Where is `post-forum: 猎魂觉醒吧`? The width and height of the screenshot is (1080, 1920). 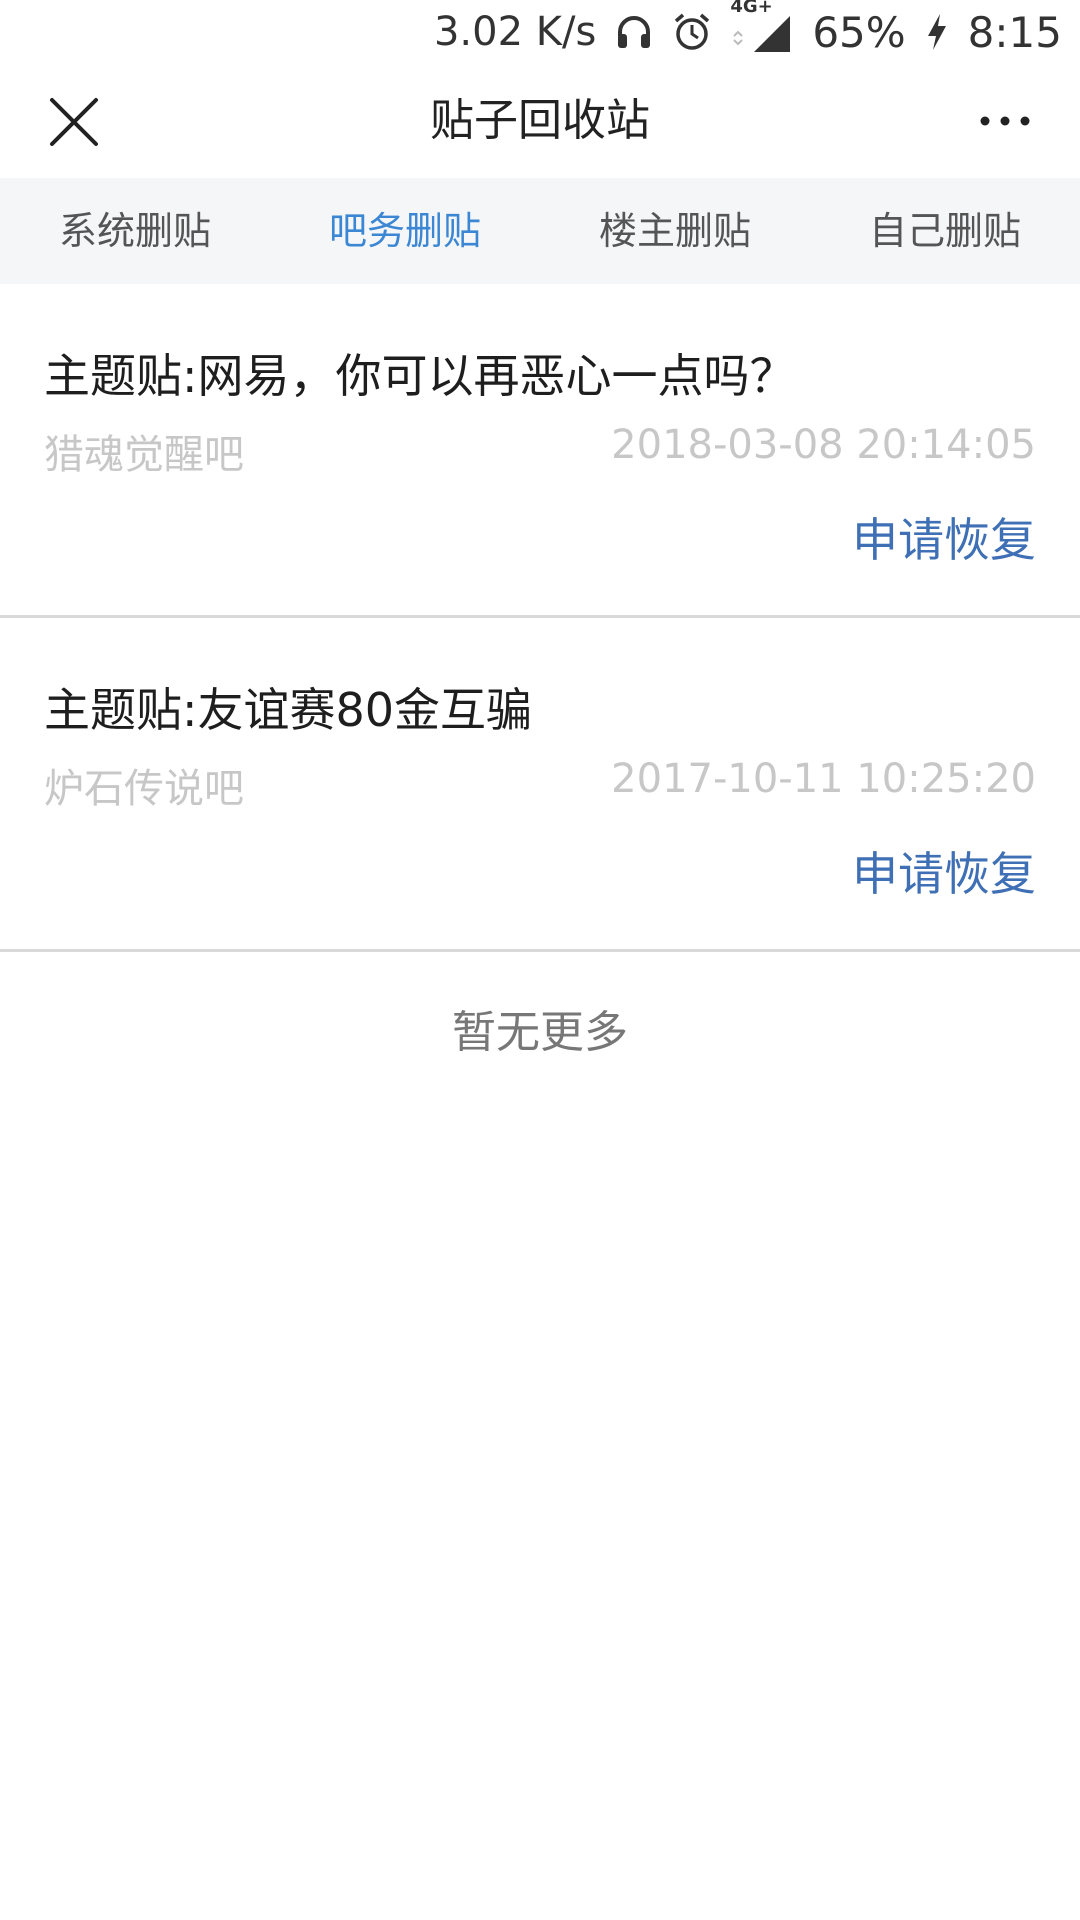
post-forum: 猎魂觉醒吧 is located at coordinates (144, 455).